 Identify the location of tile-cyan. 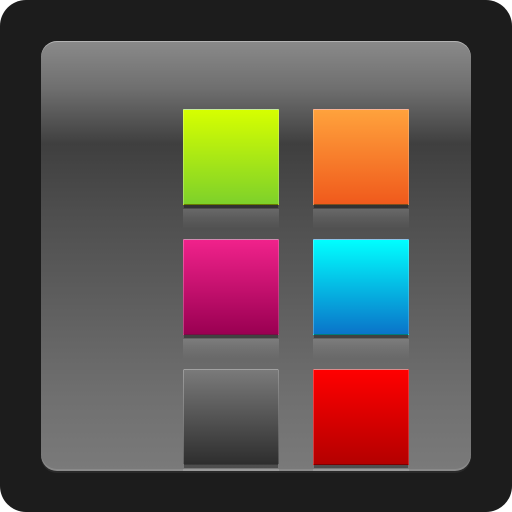
(361, 288).